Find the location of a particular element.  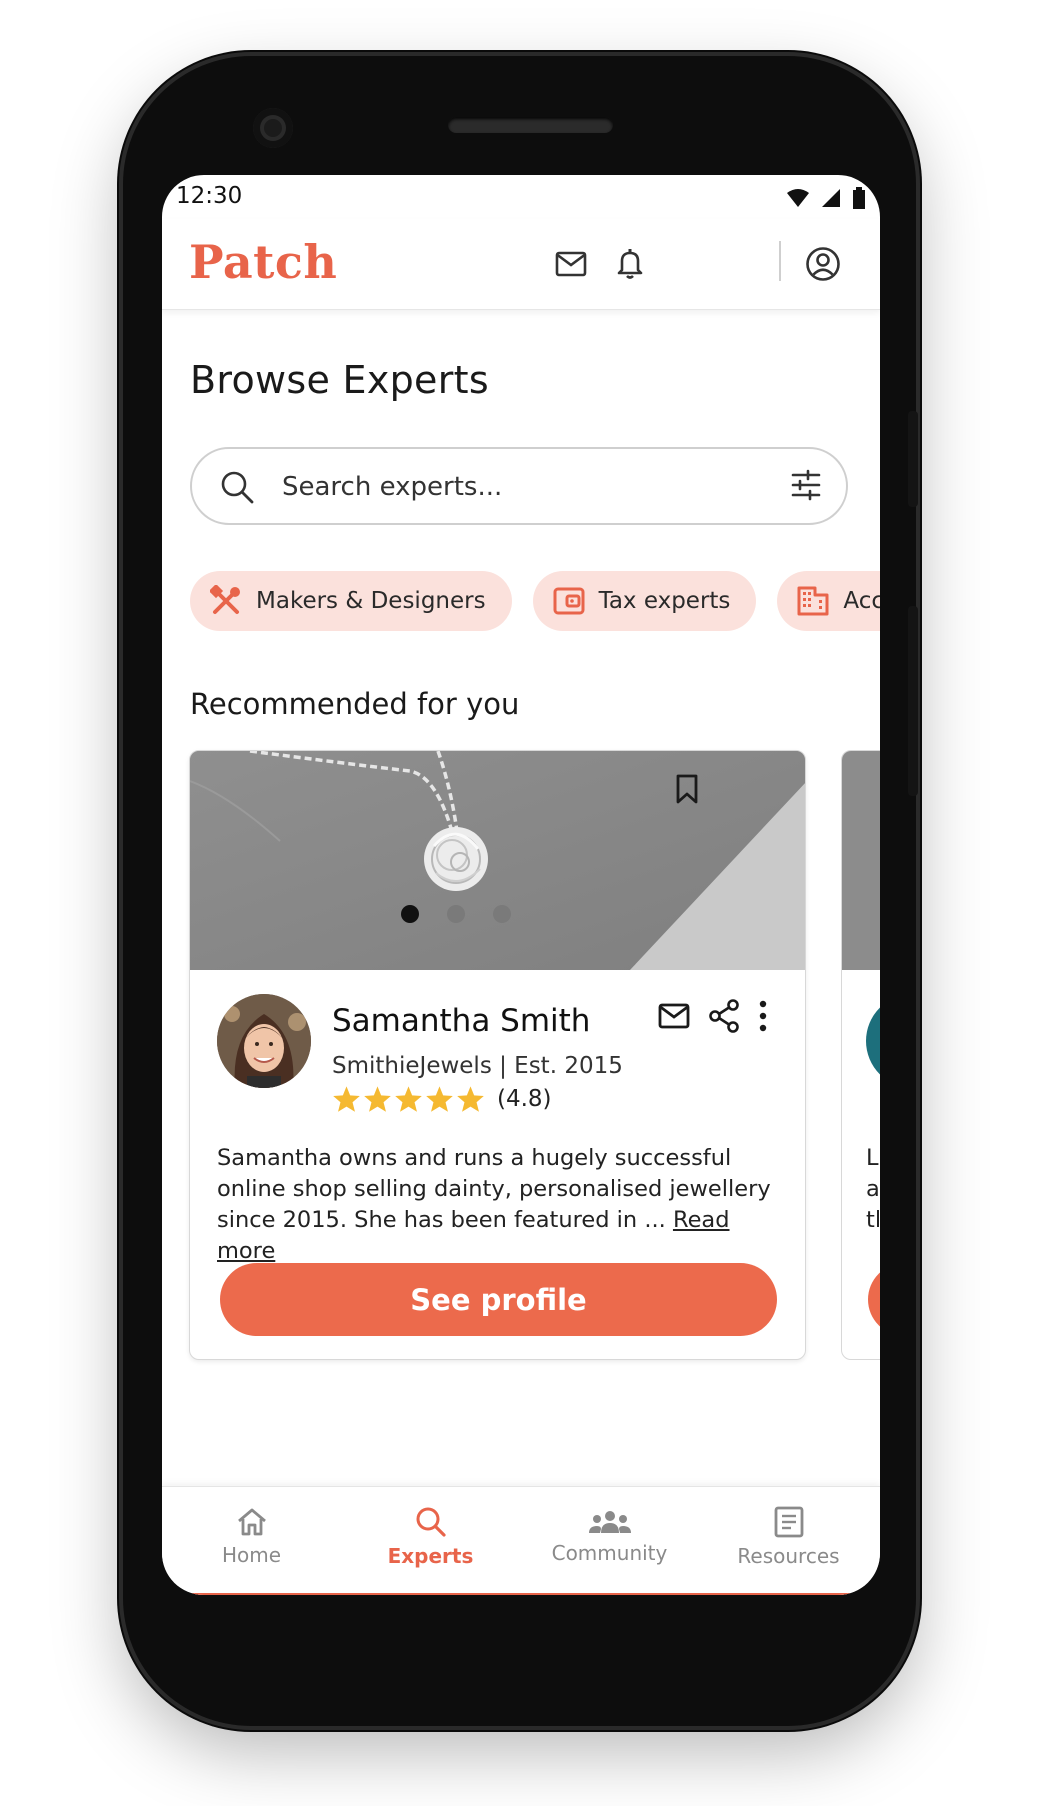

app-bar: Patch is located at coordinates (521, 264).